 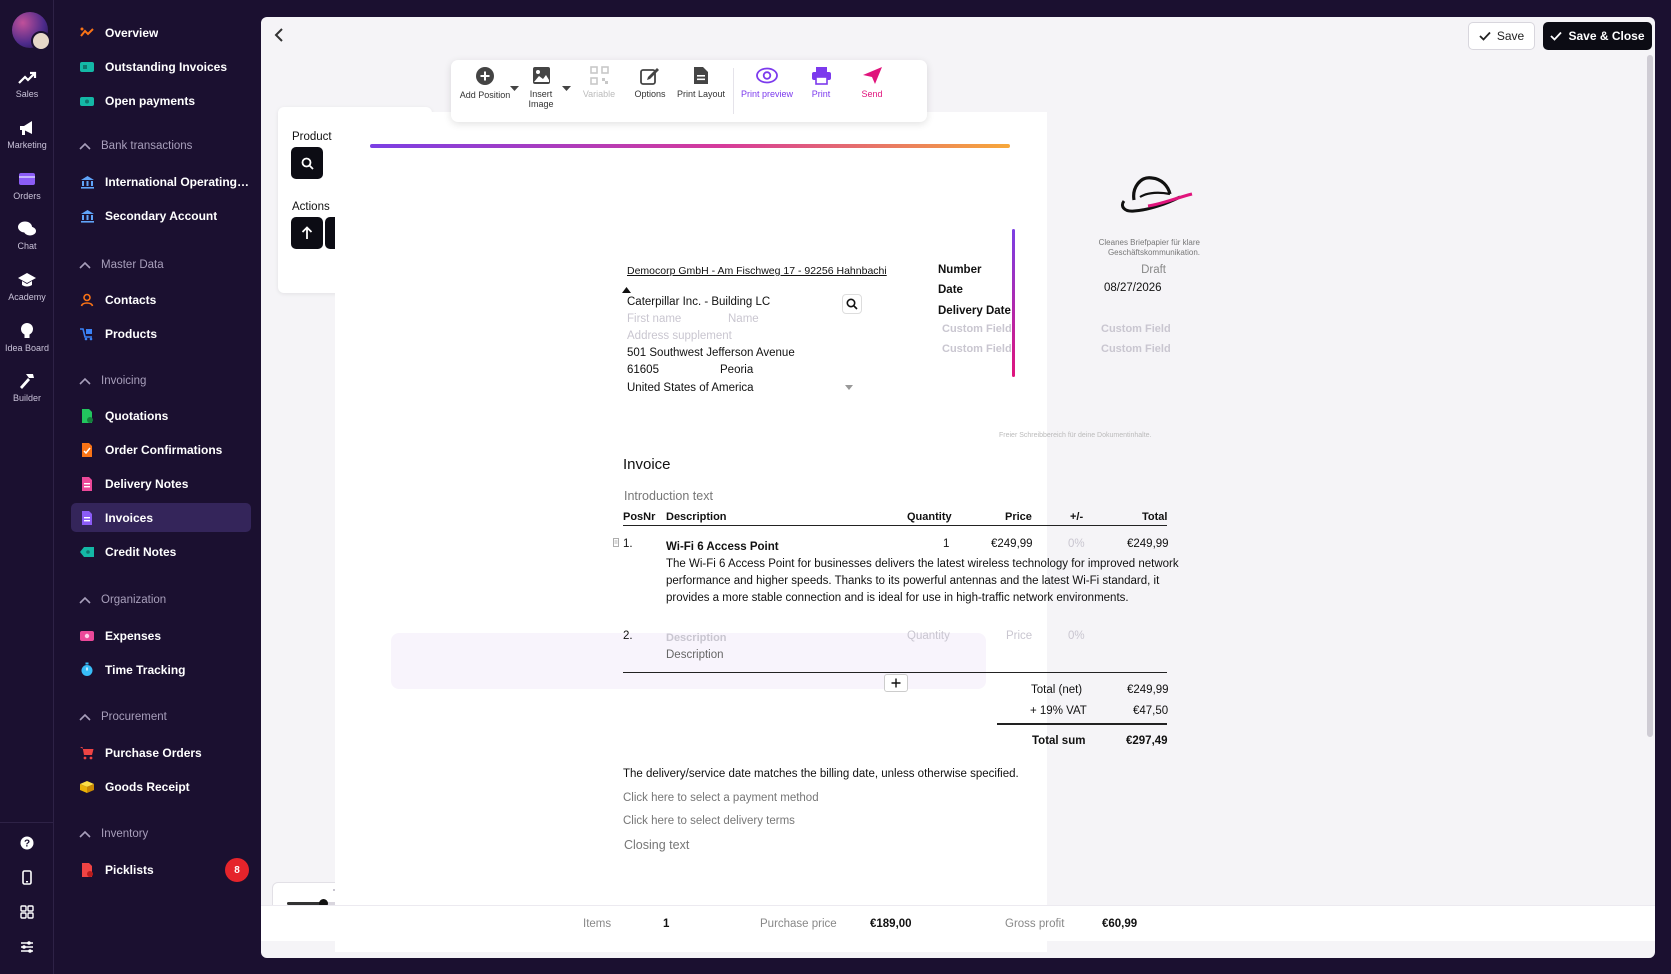 What do you see at coordinates (161, 483) in the screenshot?
I see `nav-delivery-notes: Delivery Notes` at bounding box center [161, 483].